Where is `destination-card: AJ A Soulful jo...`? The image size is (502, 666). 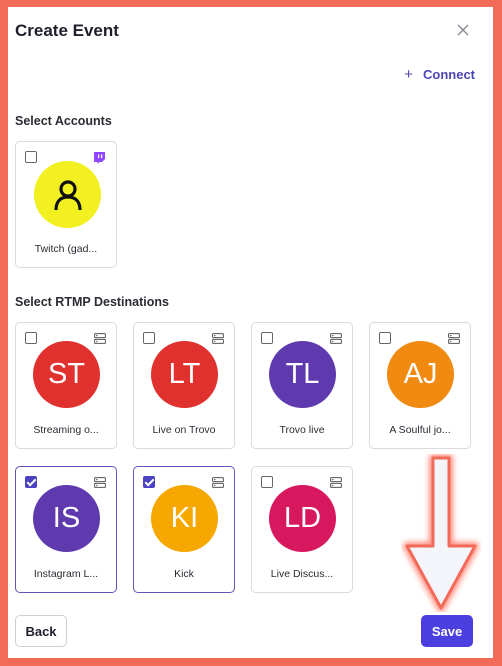 destination-card: AJ A Soulful jo... is located at coordinates (420, 385).